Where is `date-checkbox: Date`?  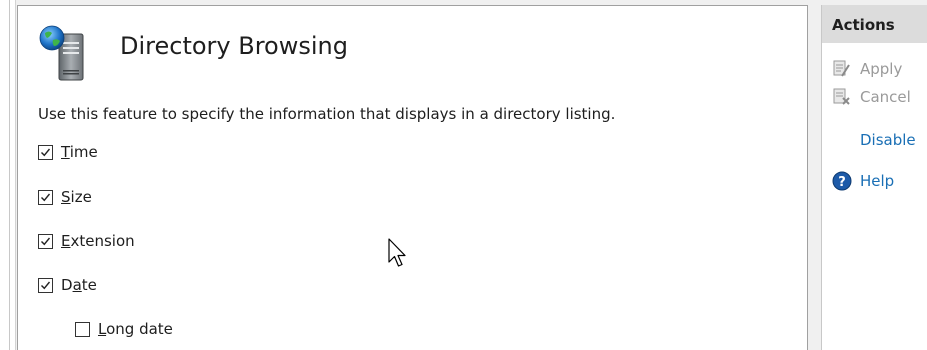 date-checkbox: Date is located at coordinates (67, 285).